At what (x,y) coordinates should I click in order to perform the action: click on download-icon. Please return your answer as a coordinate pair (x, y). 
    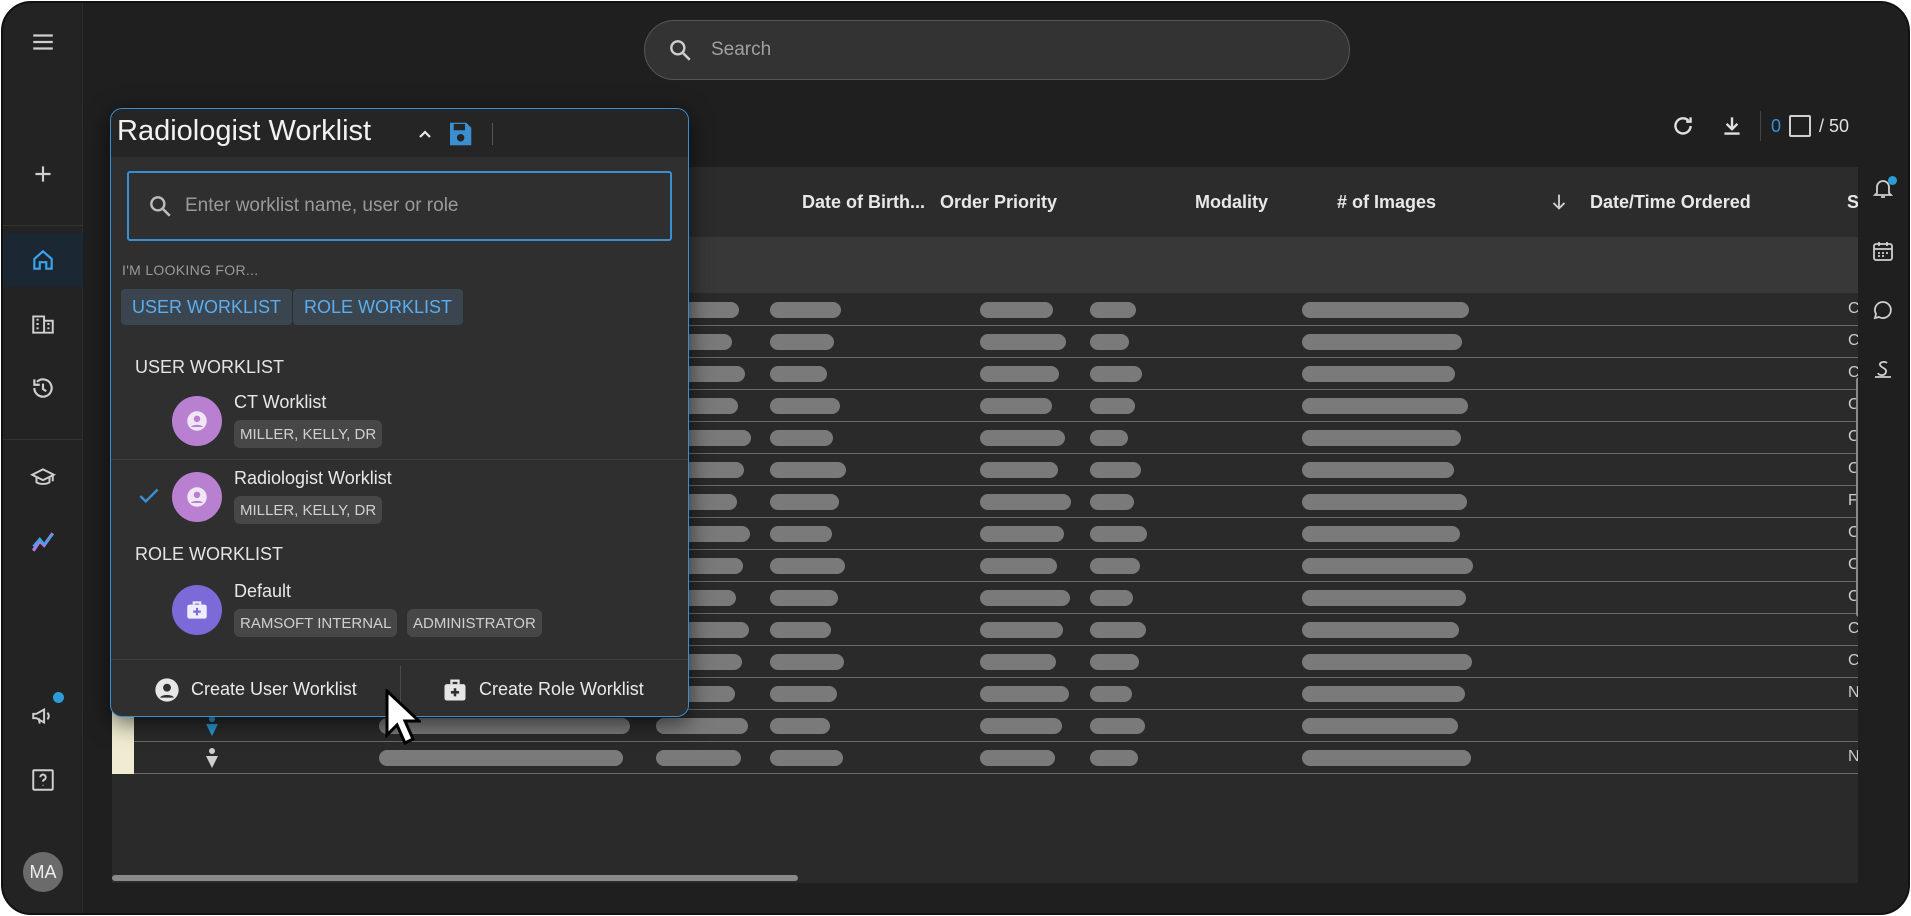
    Looking at the image, I should click on (1732, 126).